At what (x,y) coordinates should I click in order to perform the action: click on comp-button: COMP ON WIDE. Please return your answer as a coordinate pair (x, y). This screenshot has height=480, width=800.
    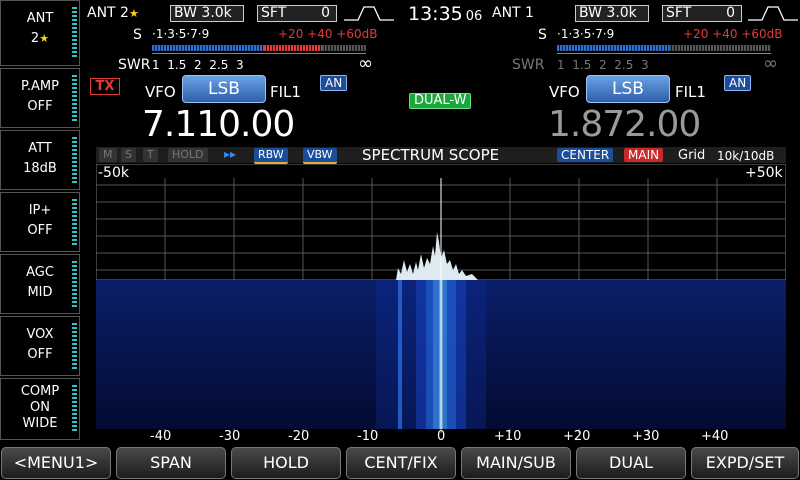
    Looking at the image, I should click on (40, 409).